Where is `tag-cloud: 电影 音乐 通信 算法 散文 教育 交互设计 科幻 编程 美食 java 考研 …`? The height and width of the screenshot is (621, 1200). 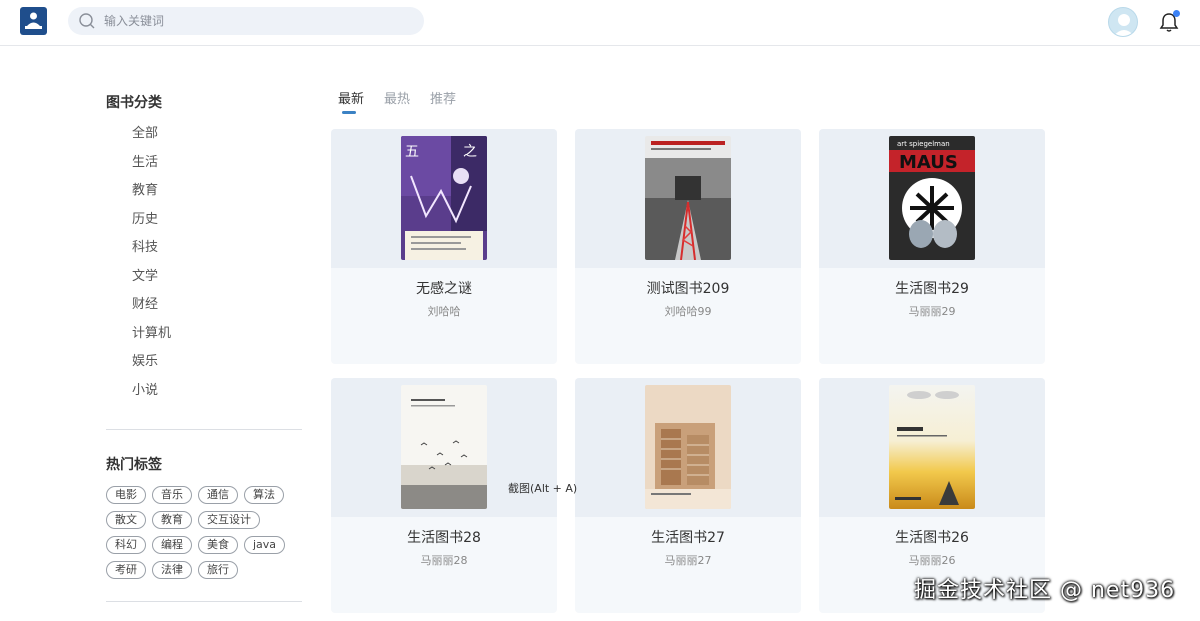
tag-cloud: 电影 音乐 通信 算法 散文 教育 交互设计 科幻 编程 美食 java 考研 … is located at coordinates (204, 536).